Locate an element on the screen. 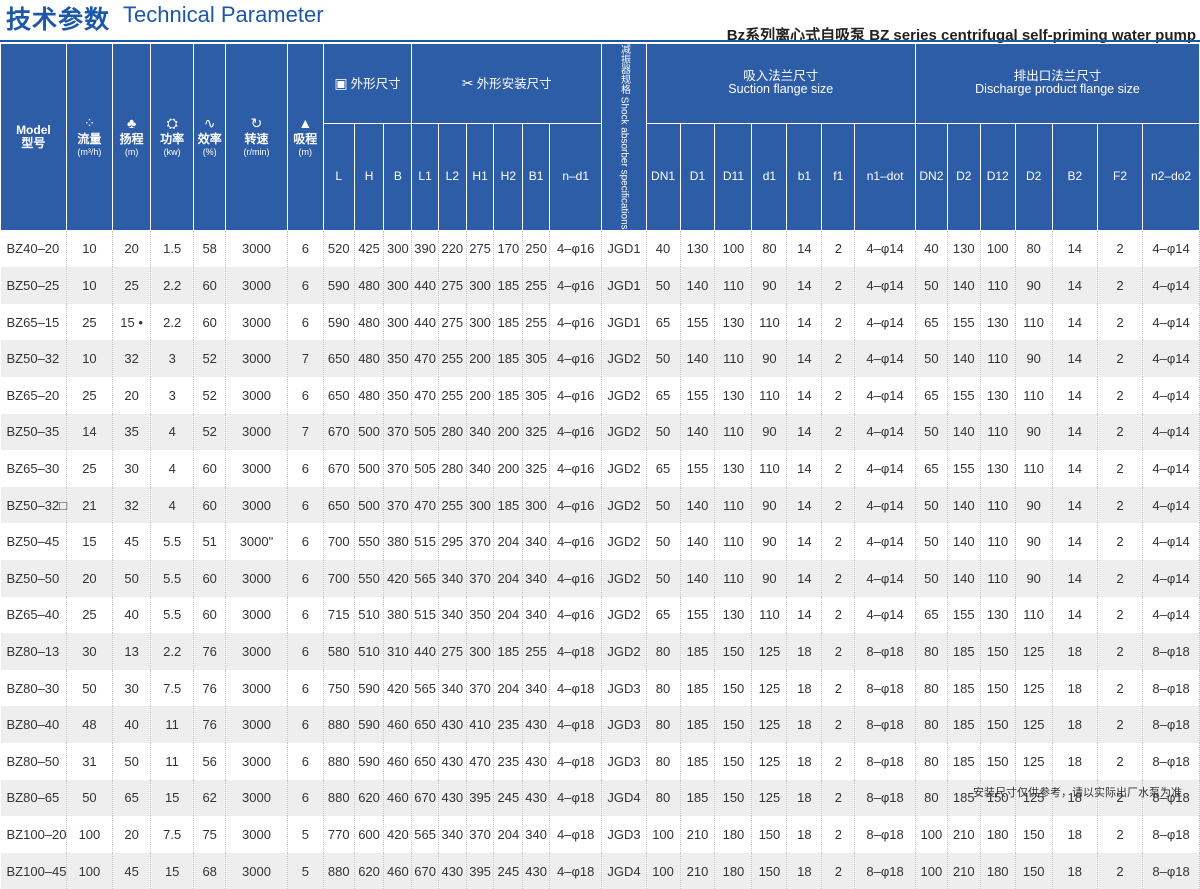 This screenshot has width=1200, height=889. table-cell: 420 is located at coordinates (398, 834).